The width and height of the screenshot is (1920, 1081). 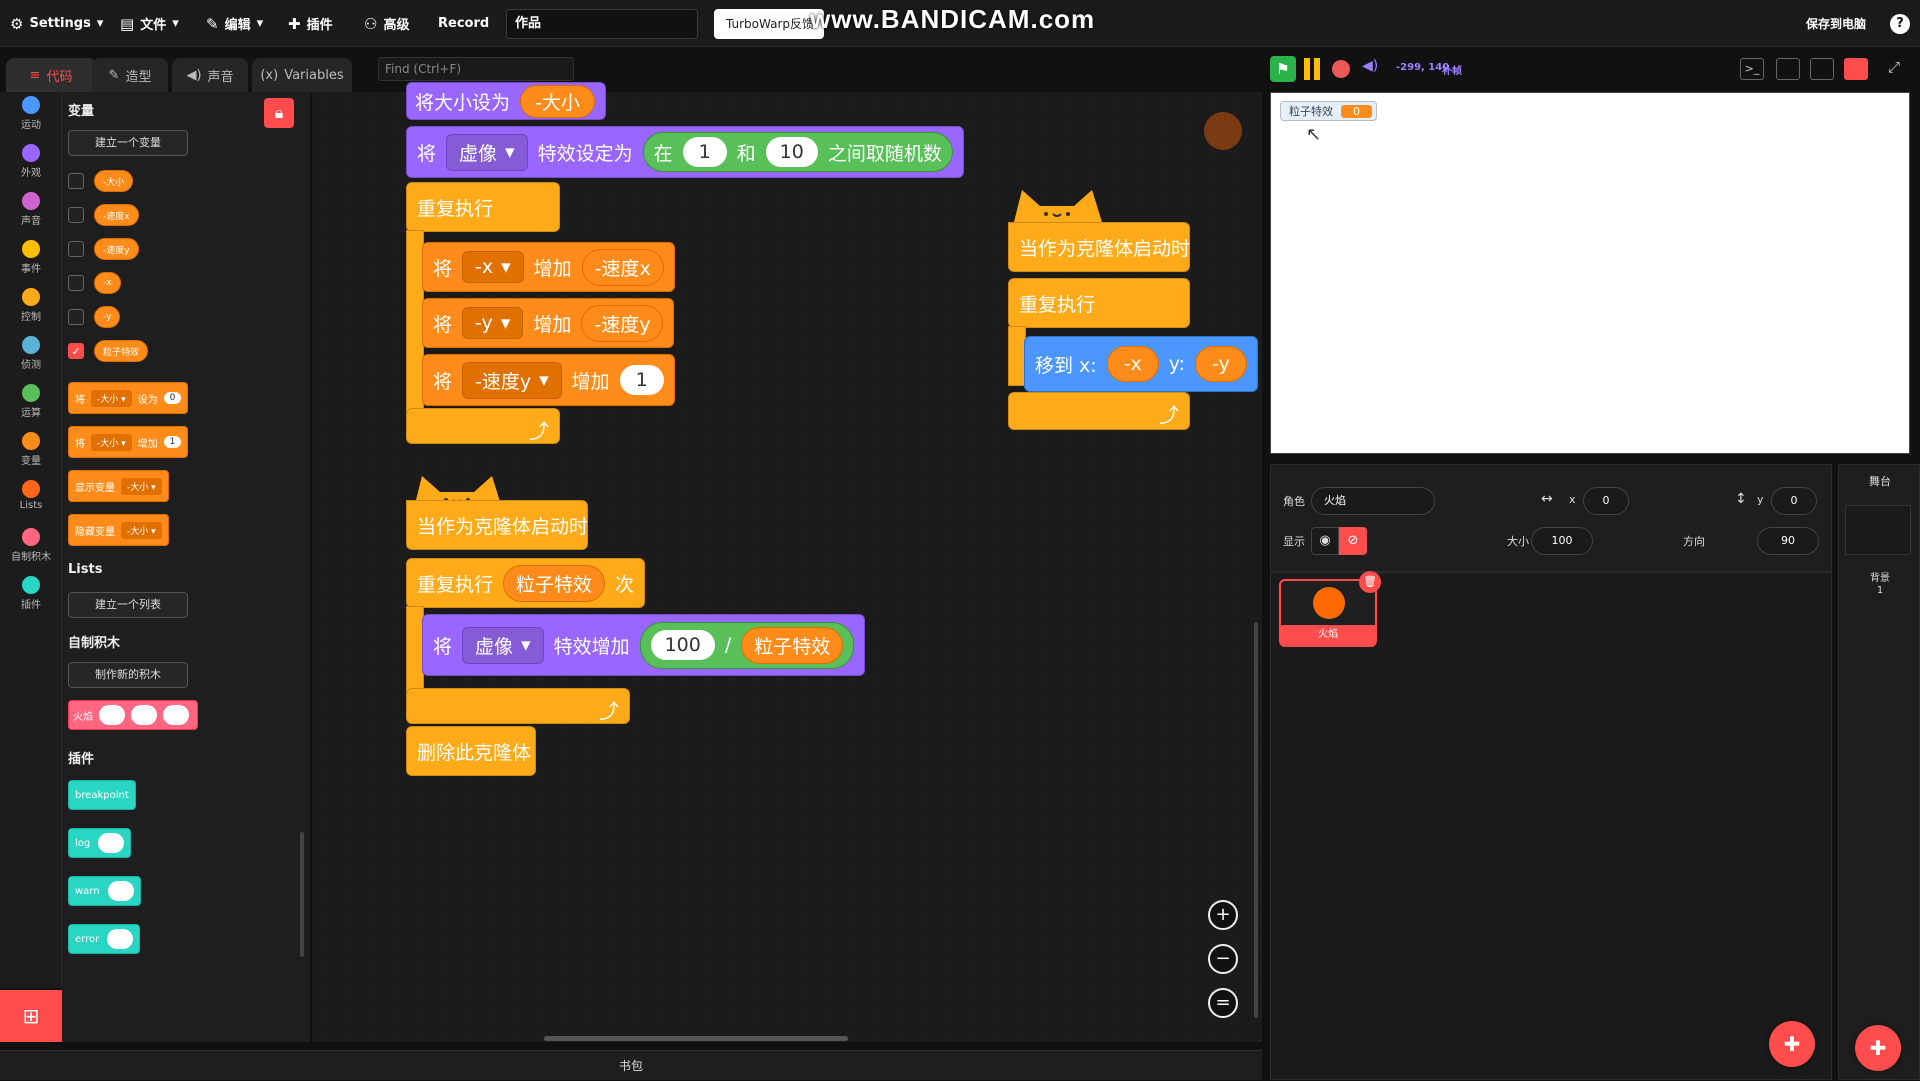 What do you see at coordinates (557, 101) in the screenshot?
I see `size-reporter: -大小` at bounding box center [557, 101].